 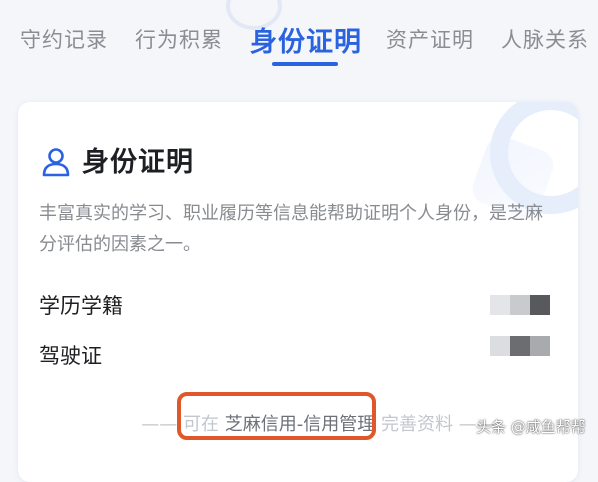 What do you see at coordinates (520, 346) in the screenshot?
I see `drivers-license-value-blurred` at bounding box center [520, 346].